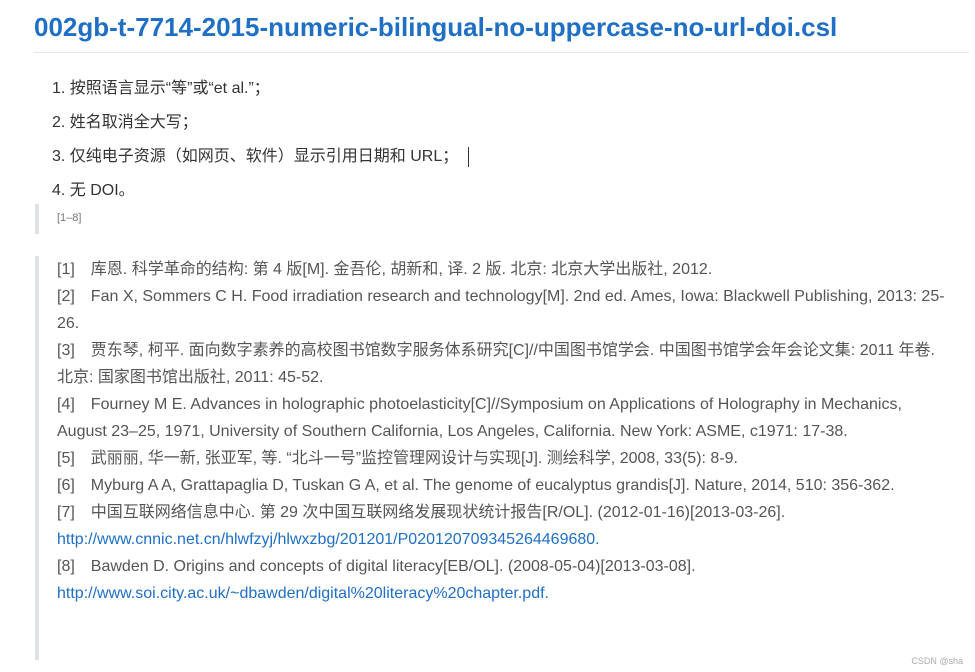 Image resolution: width=975 pixels, height=672 pixels. I want to click on rule-item: 2. 姓名取消全大写；, so click(260, 123).